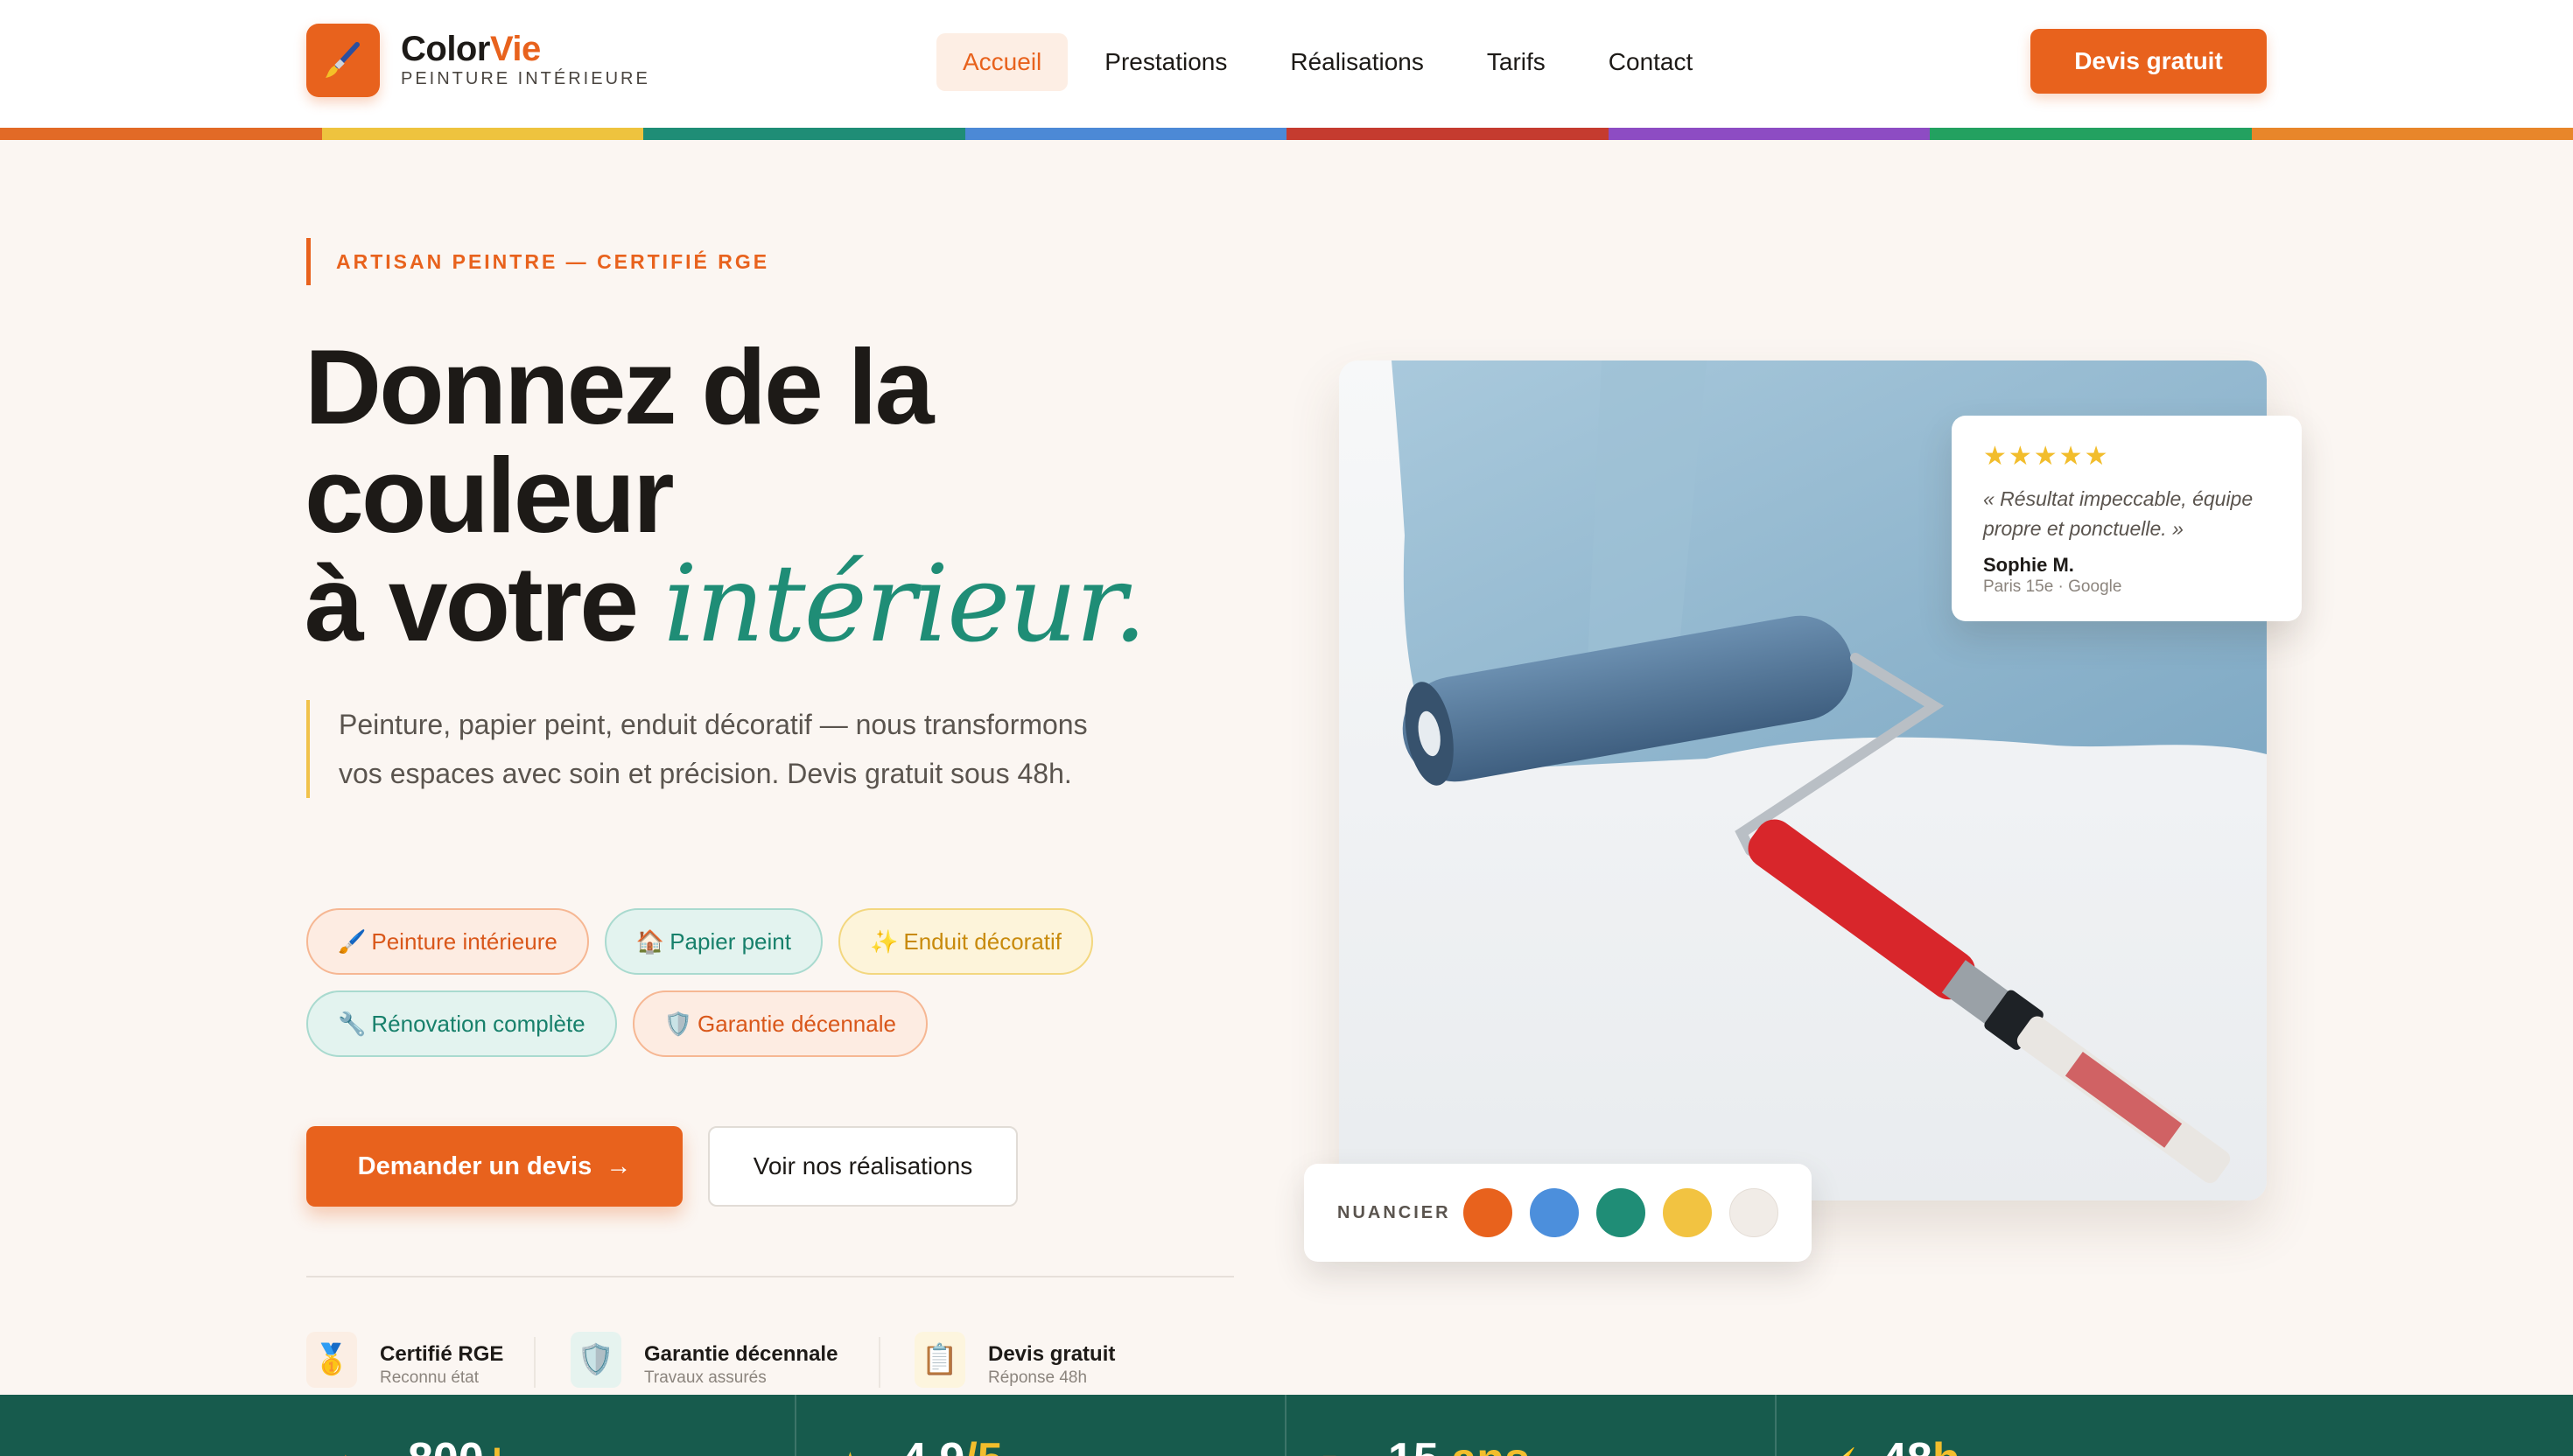 Image resolution: width=2573 pixels, height=1456 pixels. What do you see at coordinates (2028, 565) in the screenshot?
I see `reviewer-name: Sophie M.` at bounding box center [2028, 565].